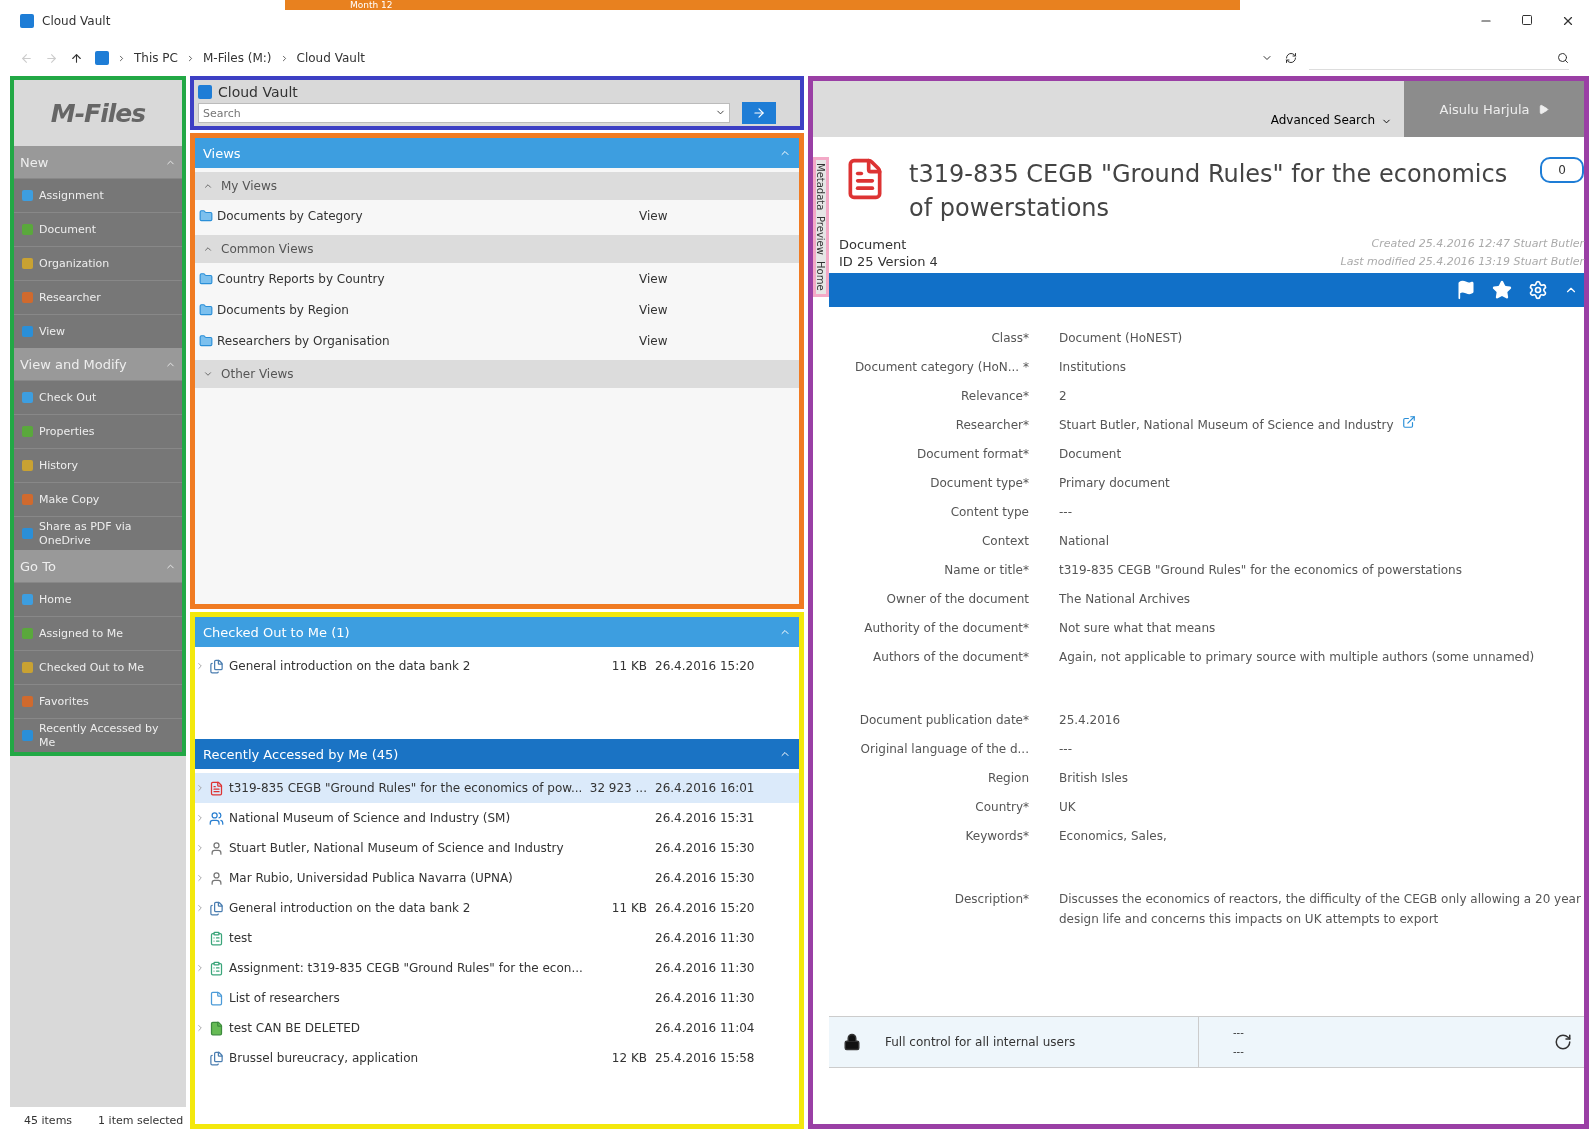 The height and width of the screenshot is (1133, 1589). I want to click on breadcrumb: Cloud Vault, so click(330, 58).